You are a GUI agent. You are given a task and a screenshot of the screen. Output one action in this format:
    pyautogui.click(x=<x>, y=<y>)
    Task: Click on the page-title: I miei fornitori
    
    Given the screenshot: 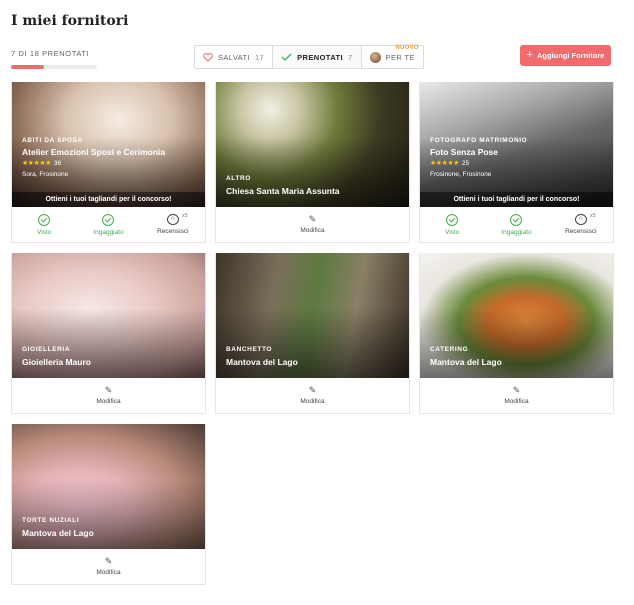 What is the action you would take?
    pyautogui.click(x=70, y=21)
    